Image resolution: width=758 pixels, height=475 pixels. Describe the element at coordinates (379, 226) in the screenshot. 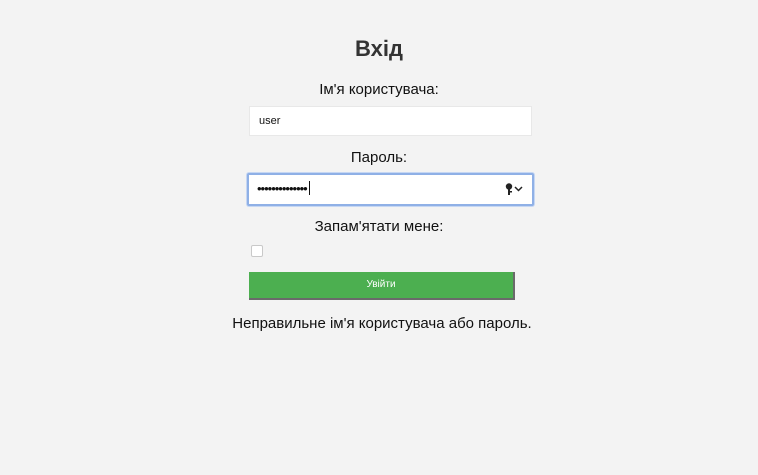

I see `remember-me-label: Запам'ятати мене:` at that location.